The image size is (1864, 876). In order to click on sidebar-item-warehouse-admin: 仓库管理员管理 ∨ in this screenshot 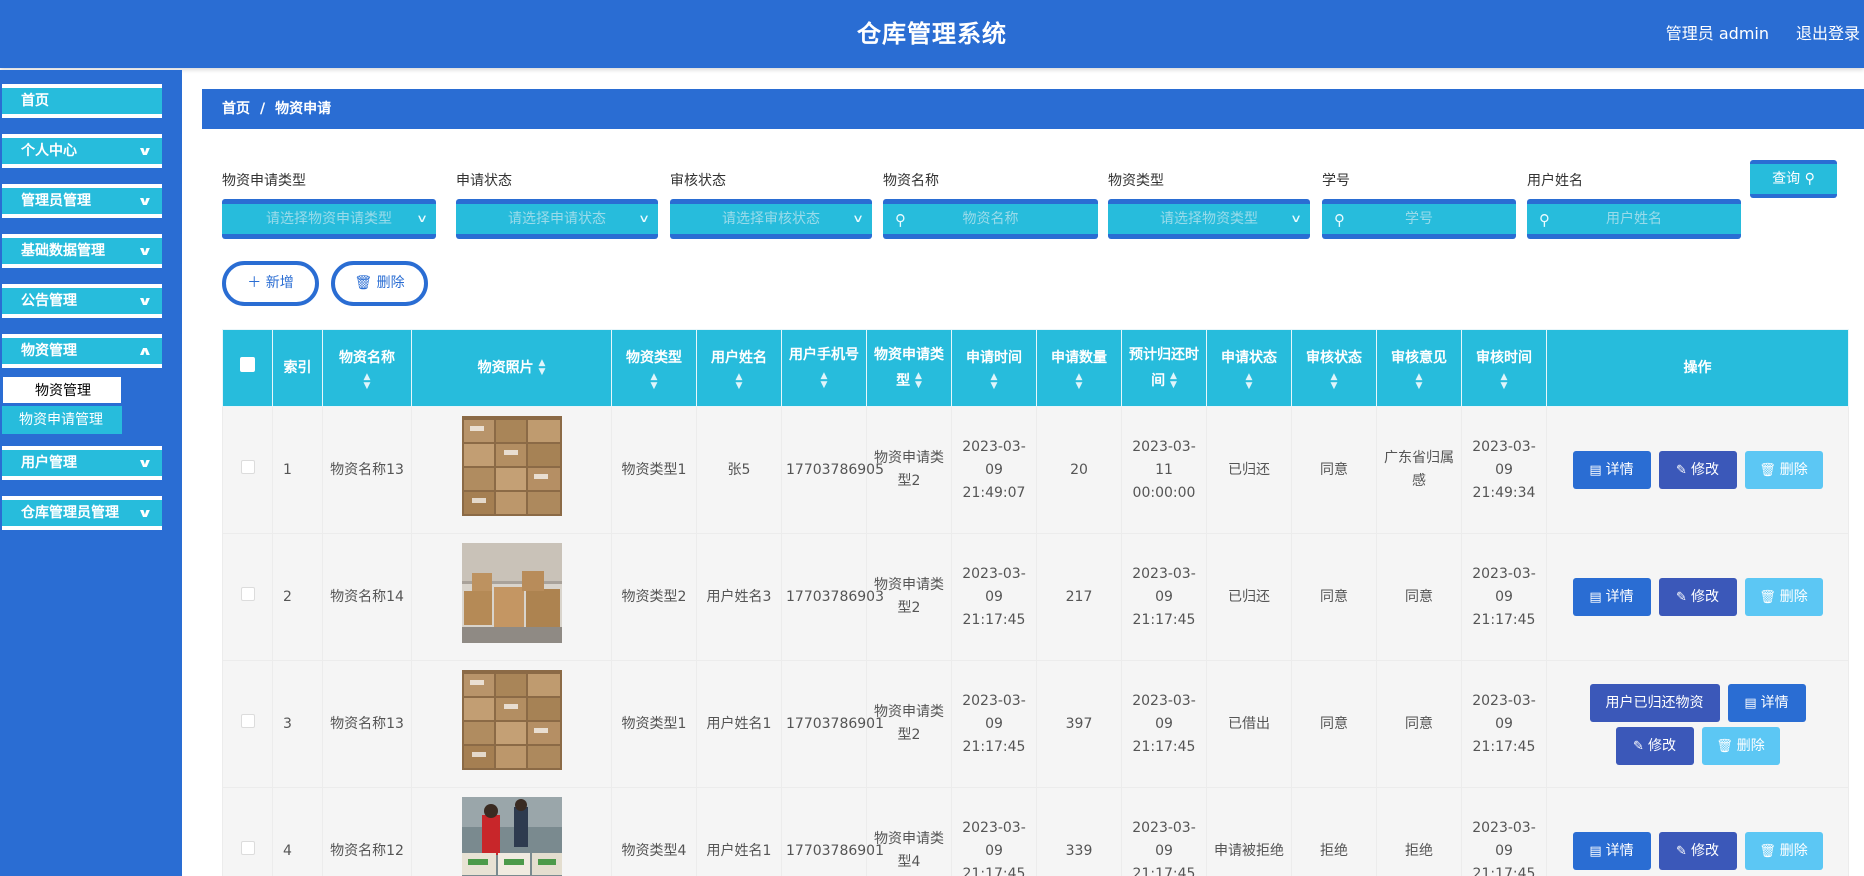, I will do `click(82, 513)`.